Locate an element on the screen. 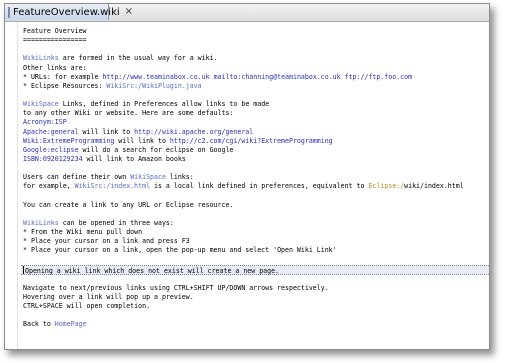 The height and width of the screenshot is (363, 510). text-span: for example, is located at coordinates (49, 186).